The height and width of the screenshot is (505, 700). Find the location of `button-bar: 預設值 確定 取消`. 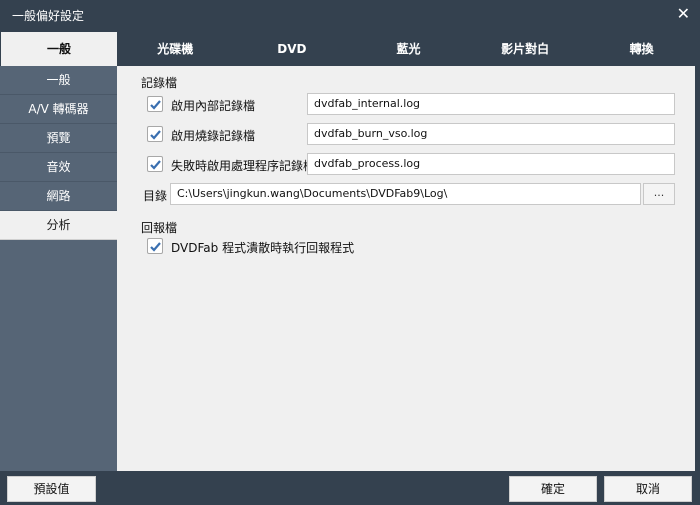

button-bar: 預設值 確定 取消 is located at coordinates (350, 488).